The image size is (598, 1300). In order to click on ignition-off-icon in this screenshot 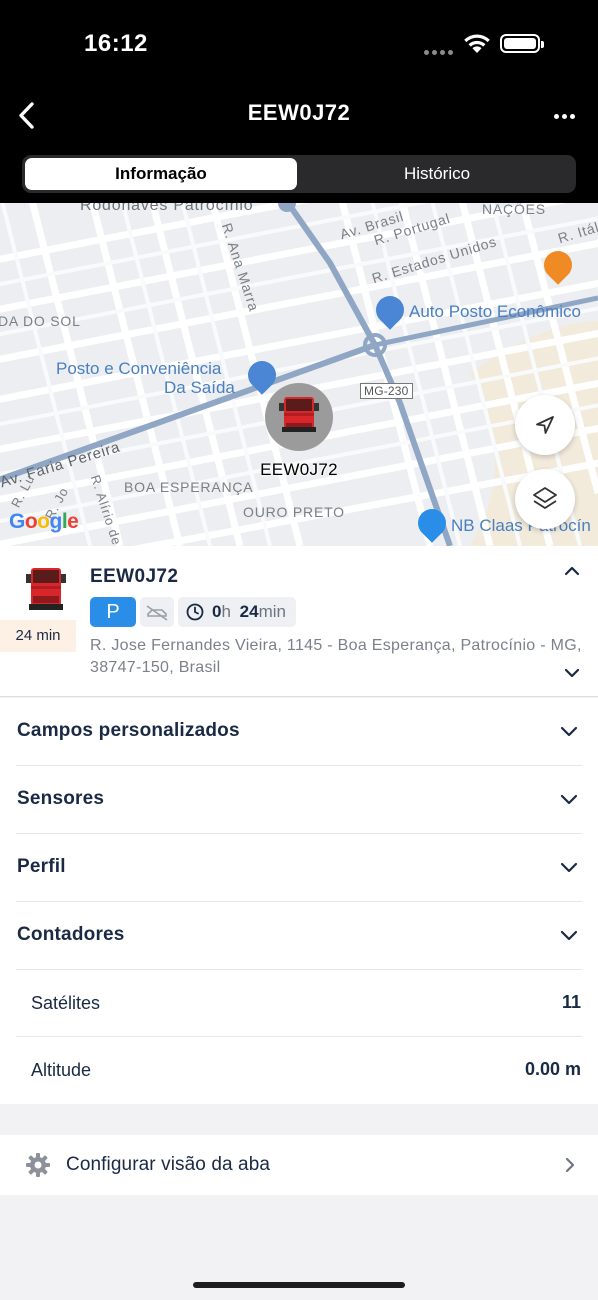, I will do `click(157, 613)`.